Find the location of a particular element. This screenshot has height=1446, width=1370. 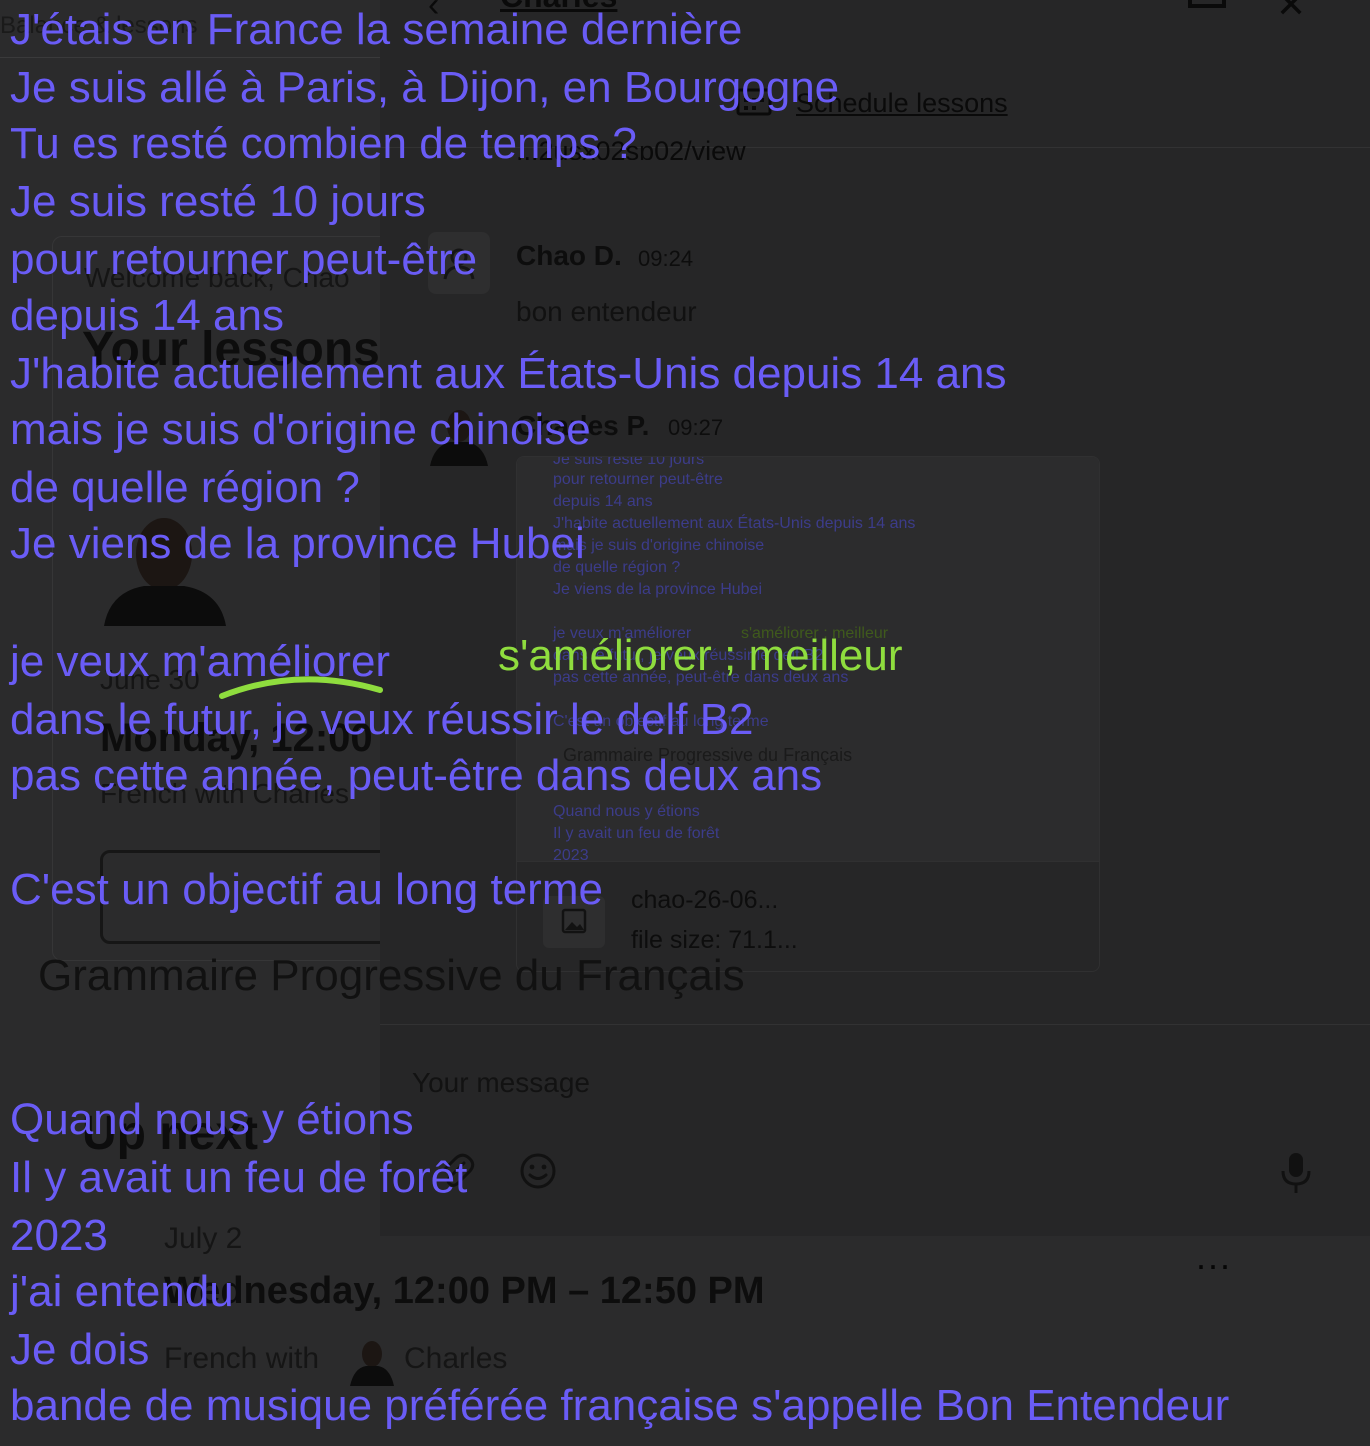

message-composer is located at coordinates (875, 1130).